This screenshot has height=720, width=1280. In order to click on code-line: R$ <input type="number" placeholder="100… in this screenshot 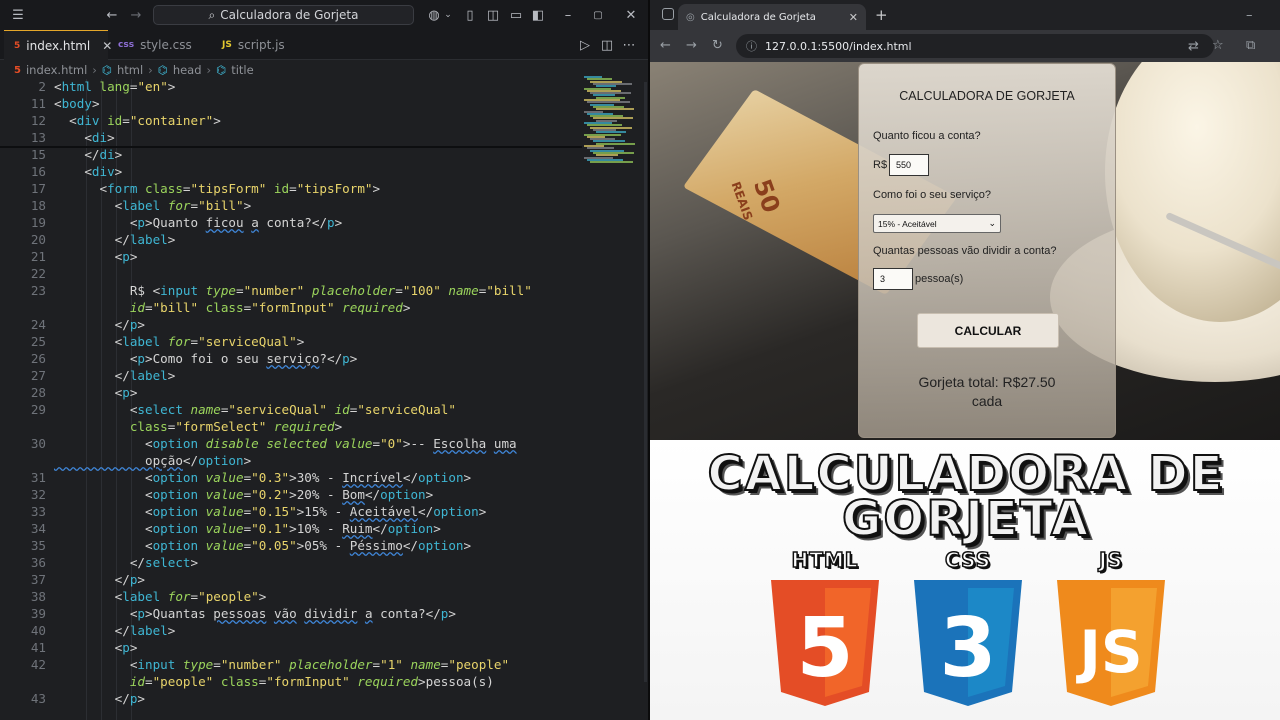, I will do `click(293, 290)`.